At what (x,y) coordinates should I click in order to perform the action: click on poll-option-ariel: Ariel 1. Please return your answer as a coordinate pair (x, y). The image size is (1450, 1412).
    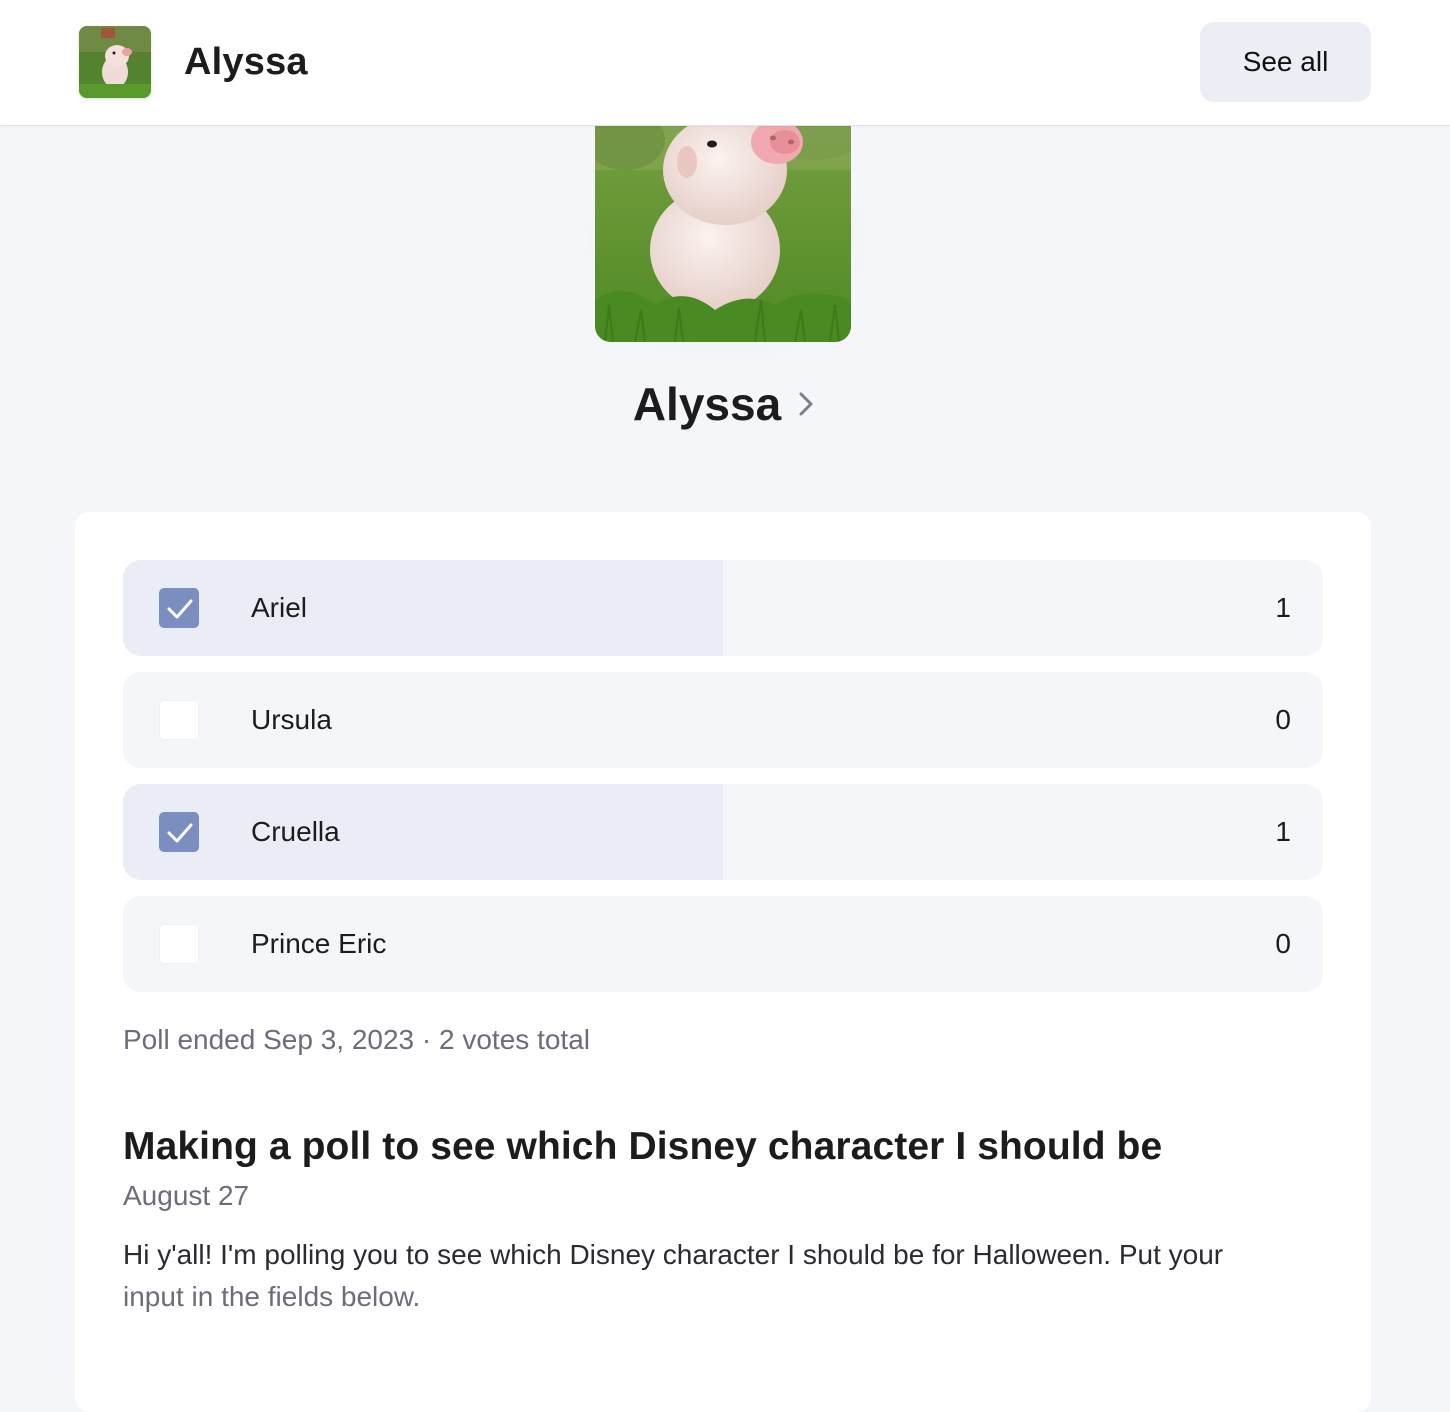
    Looking at the image, I should click on (723, 608).